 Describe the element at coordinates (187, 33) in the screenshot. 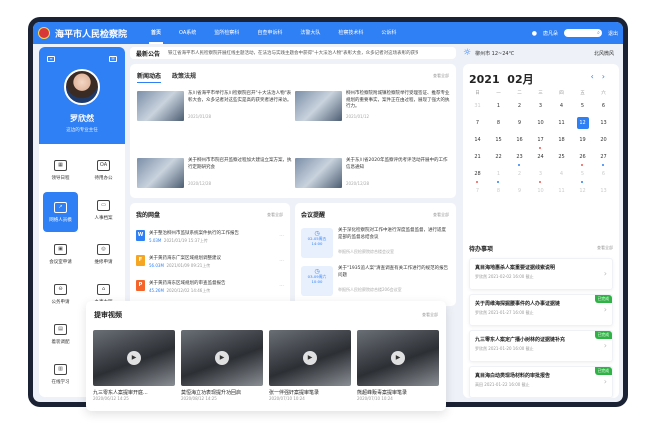

I see `nav-oa: OA系统` at that location.